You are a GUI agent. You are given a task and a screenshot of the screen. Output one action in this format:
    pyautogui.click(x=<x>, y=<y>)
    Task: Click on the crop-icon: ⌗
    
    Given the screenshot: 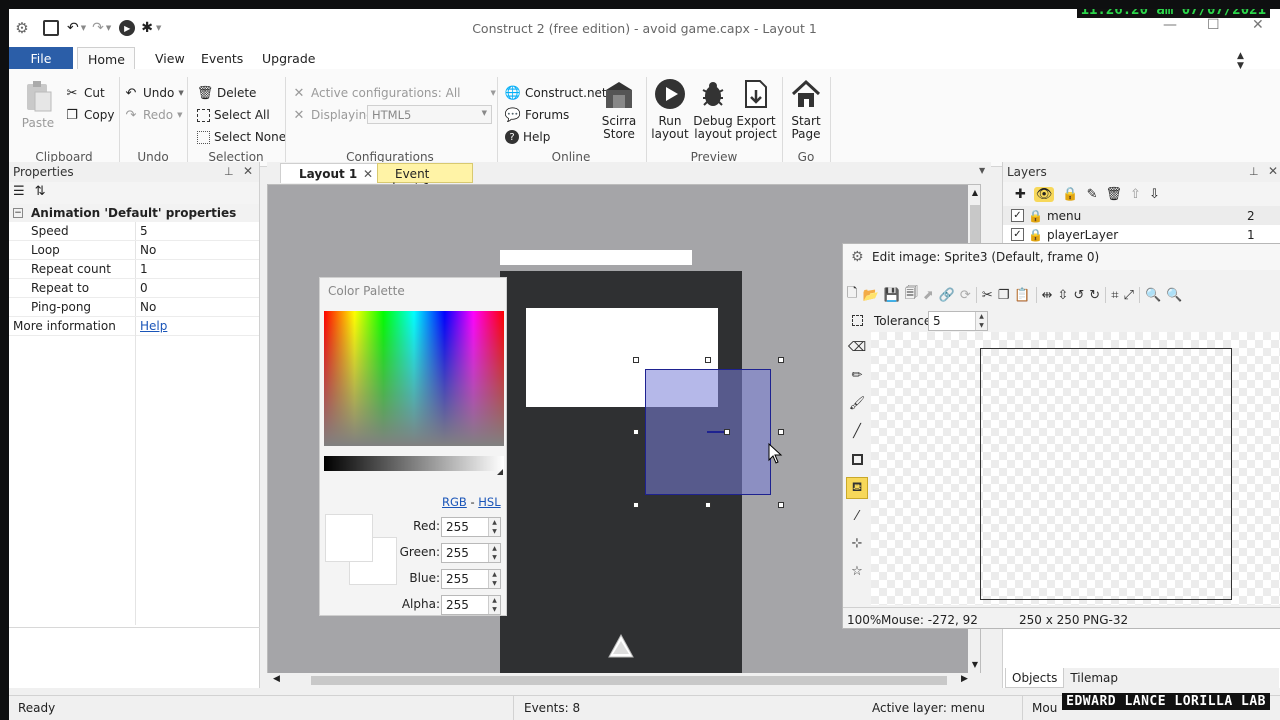 What is the action you would take?
    pyautogui.click(x=1114, y=295)
    